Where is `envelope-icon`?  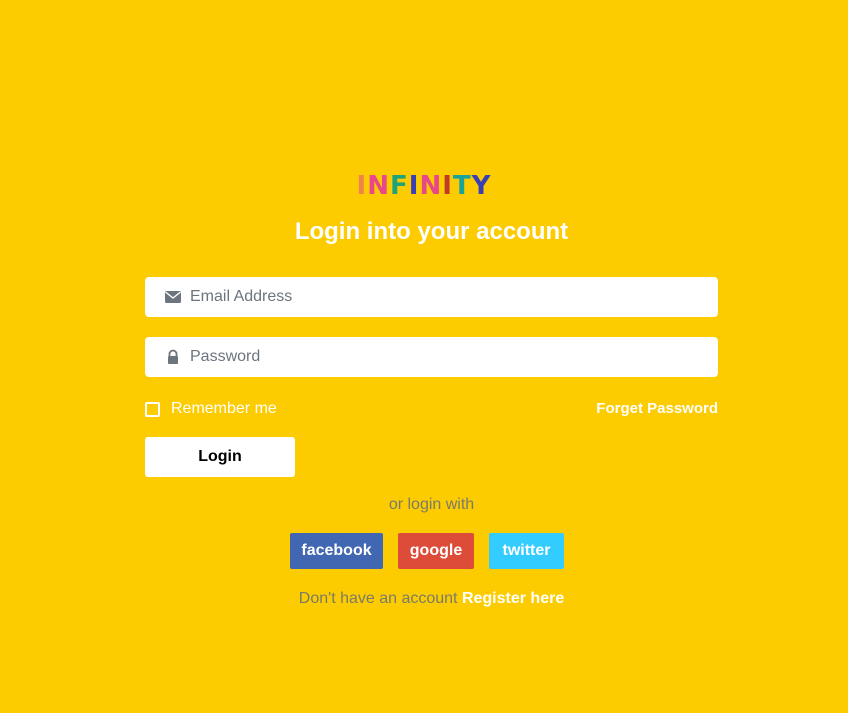 envelope-icon is located at coordinates (173, 297).